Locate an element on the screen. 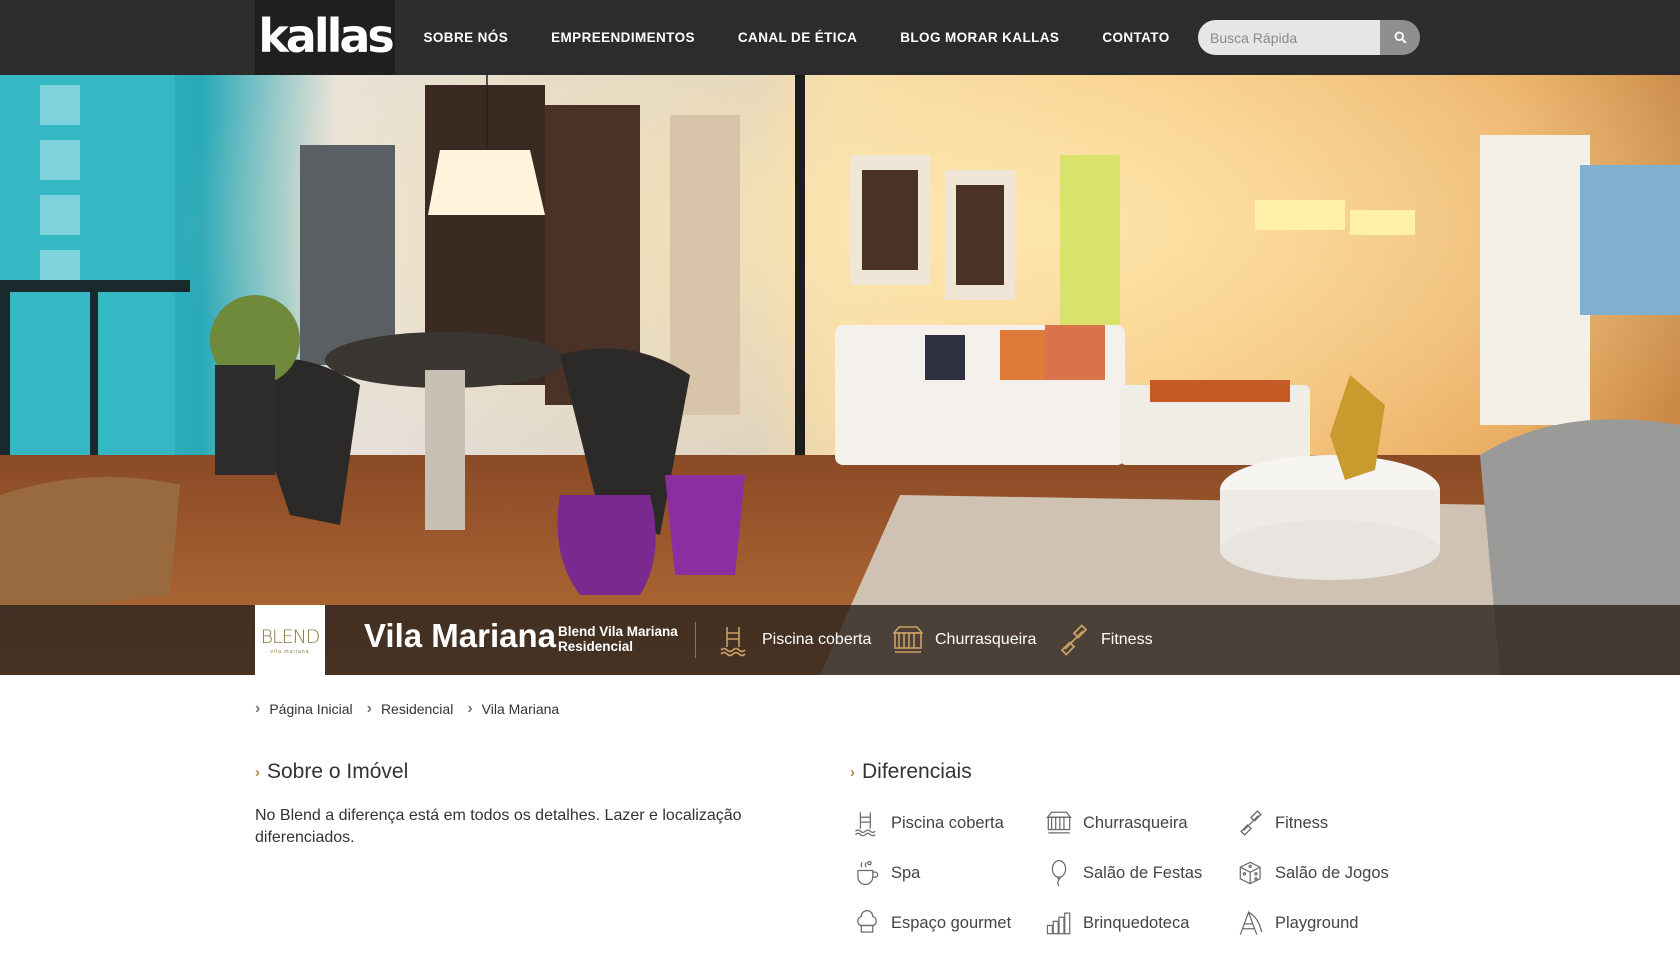 Image resolution: width=1680 pixels, height=956 pixels. chef-hat-icon is located at coordinates (867, 923).